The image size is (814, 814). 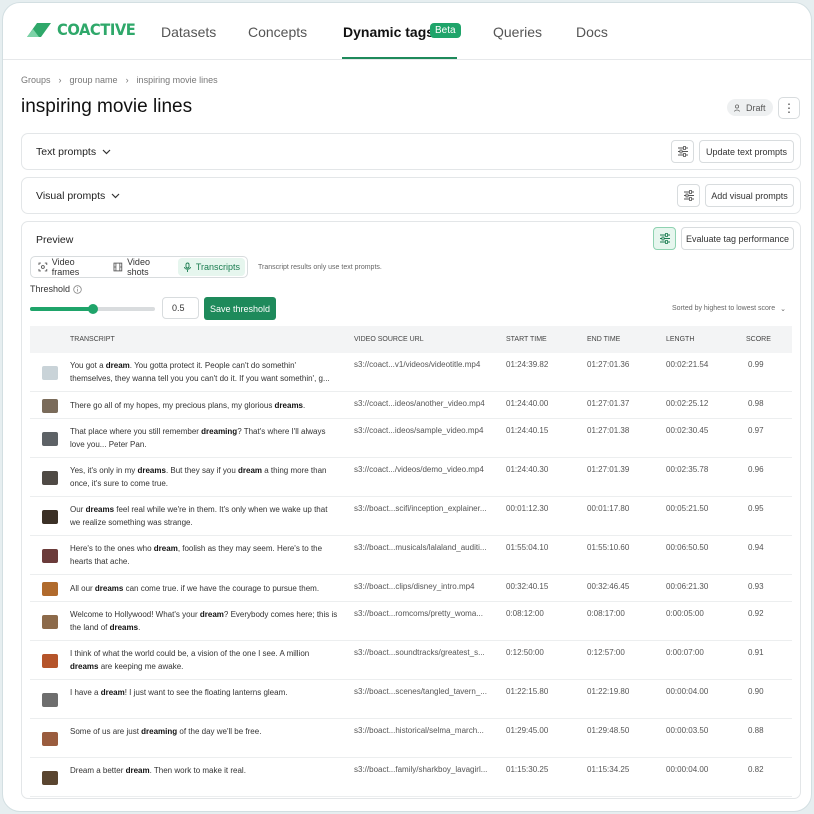 I want to click on visual-prompts-toggle: Visual prompts, so click(x=78, y=196).